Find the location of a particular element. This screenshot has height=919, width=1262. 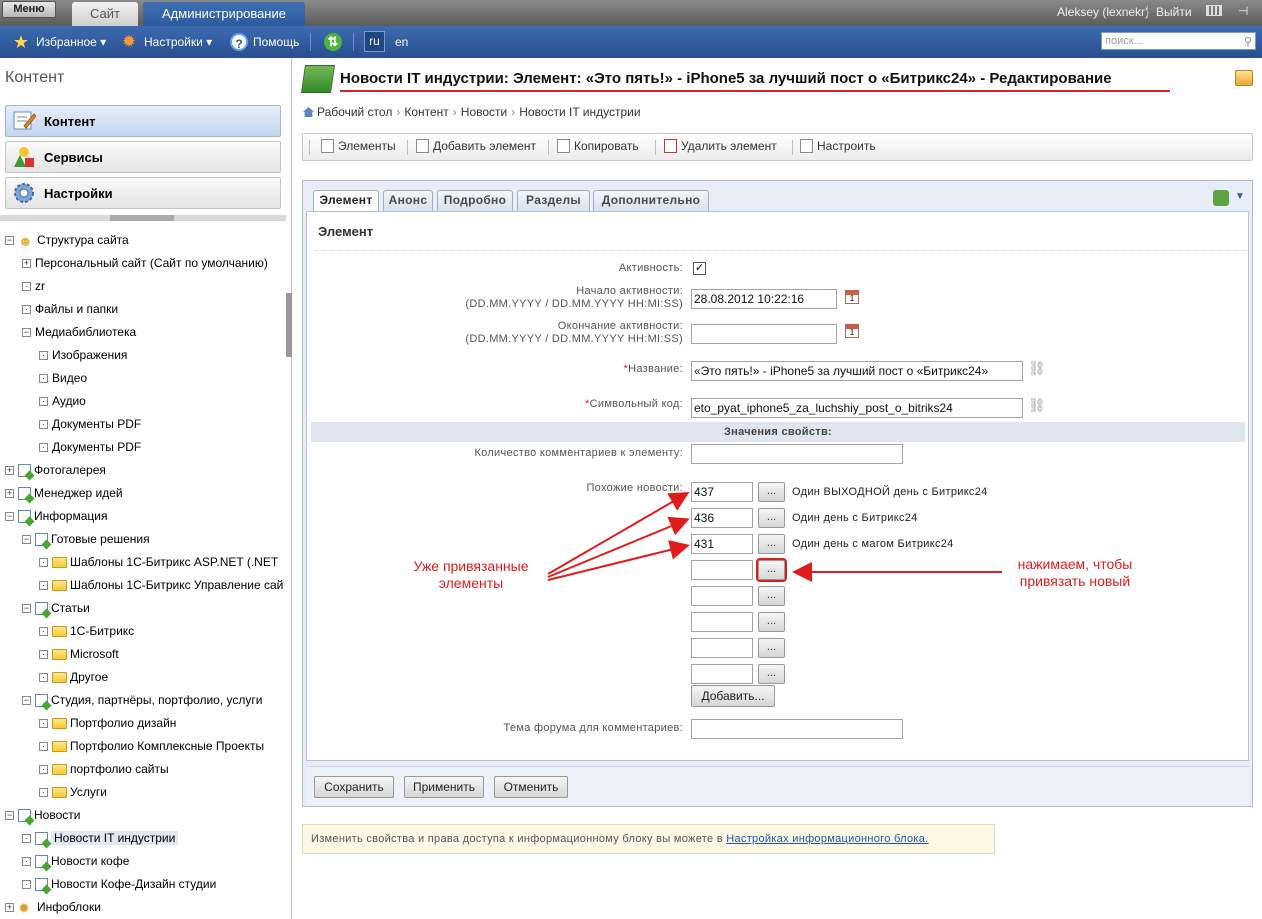

tree-item: · Новости Кофе-Дизайн студии is located at coordinates (119, 884).